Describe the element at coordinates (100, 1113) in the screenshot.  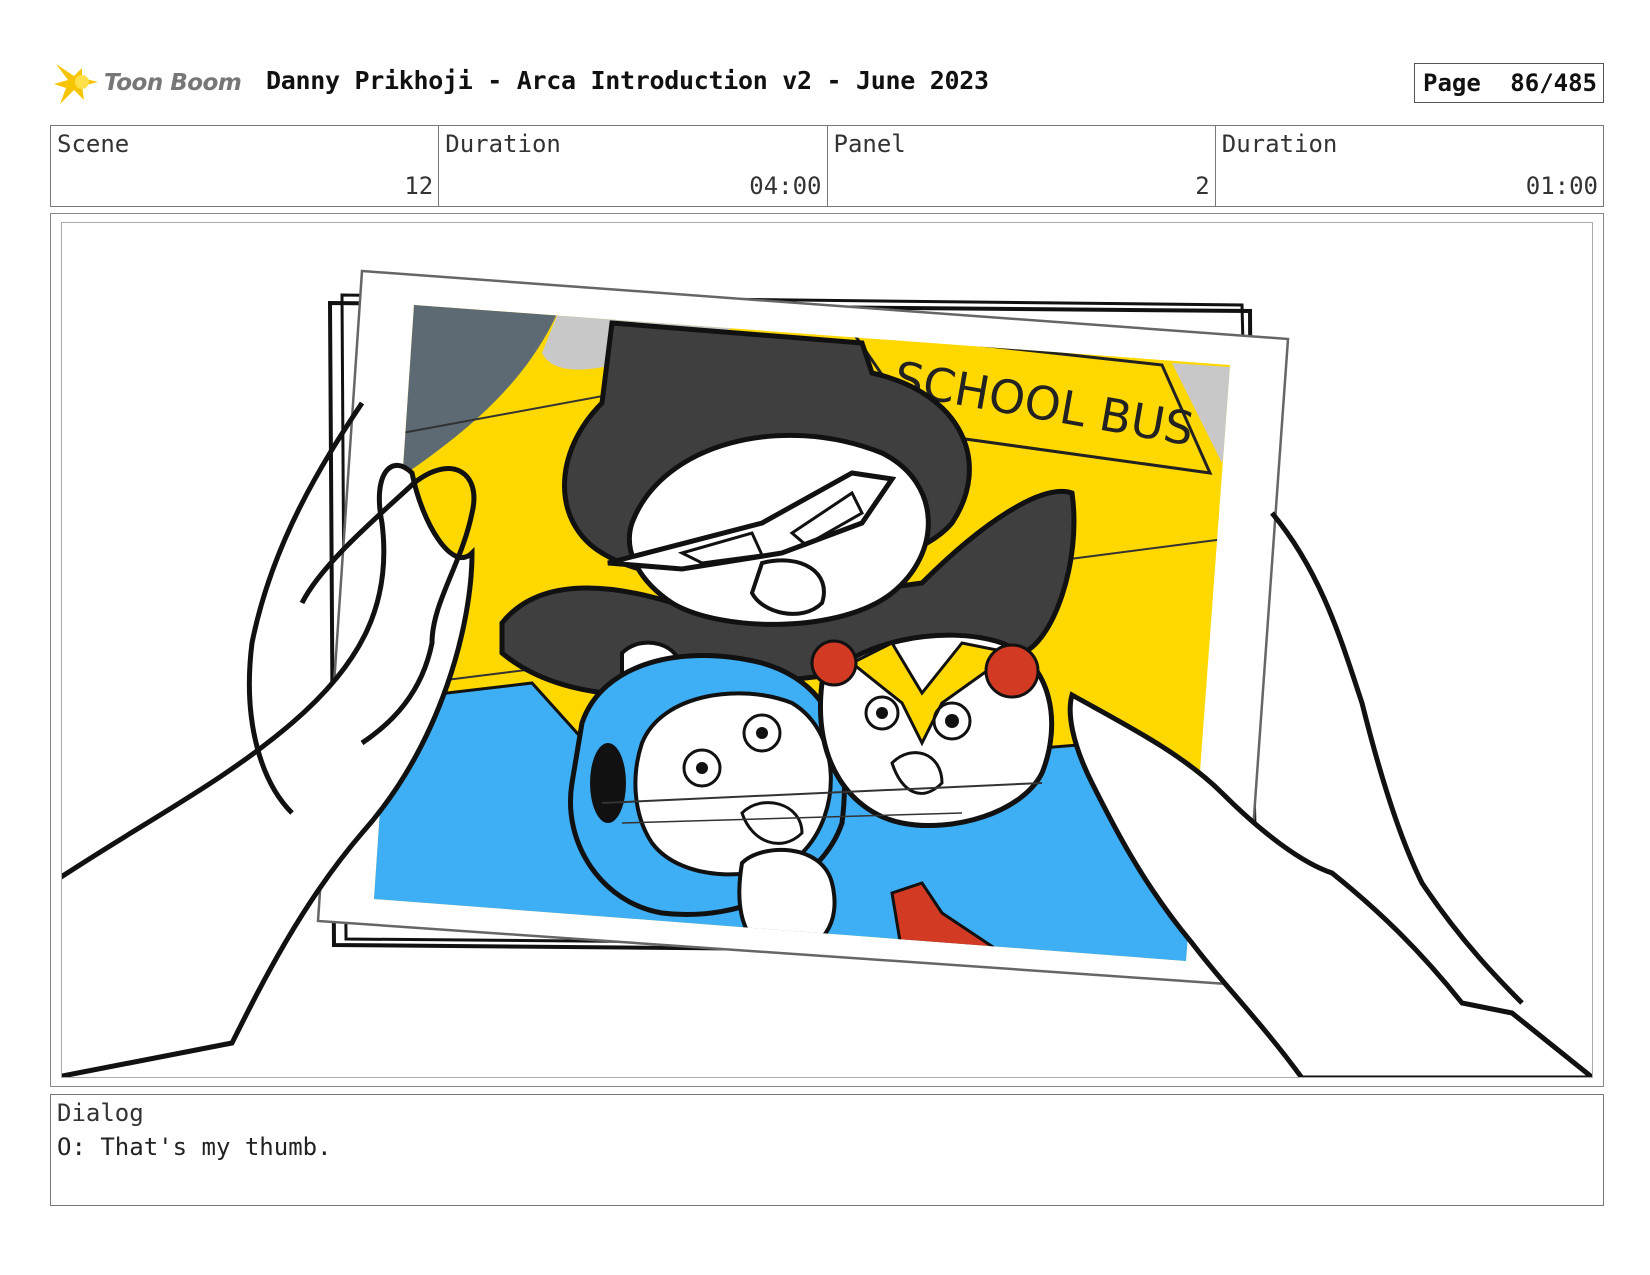
I see `dialog-label: Dialog` at that location.